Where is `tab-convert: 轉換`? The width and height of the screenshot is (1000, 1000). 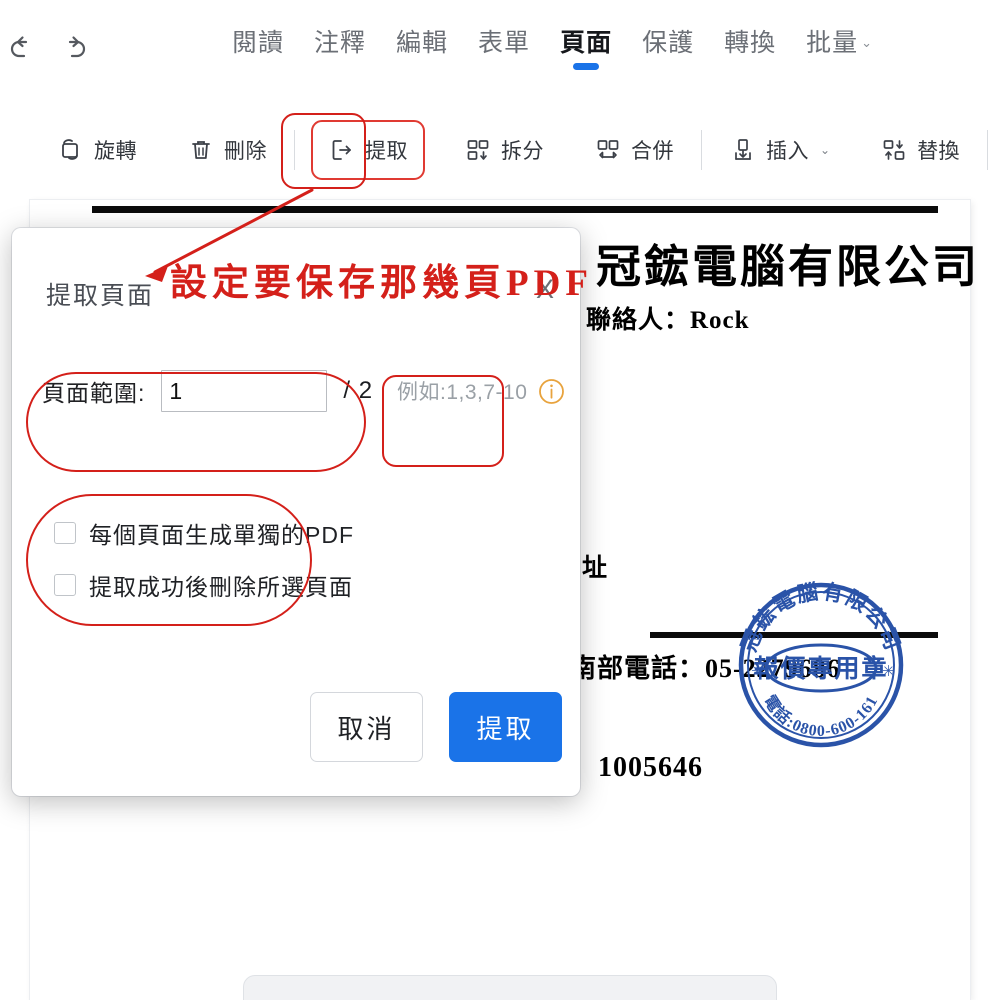 tab-convert: 轉換 is located at coordinates (750, 48).